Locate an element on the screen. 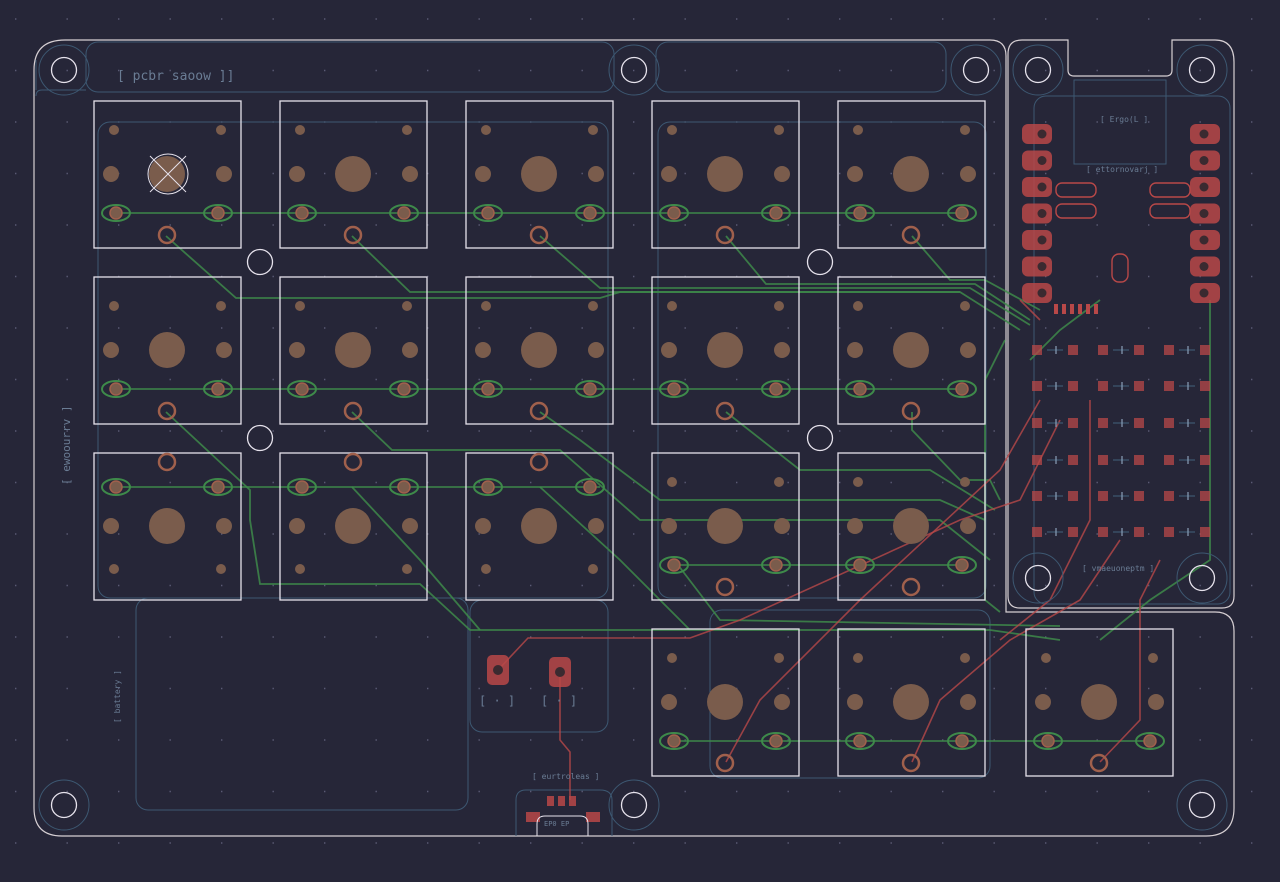 The image size is (1280, 882). mcu-reset-pad is located at coordinates (1120, 268).